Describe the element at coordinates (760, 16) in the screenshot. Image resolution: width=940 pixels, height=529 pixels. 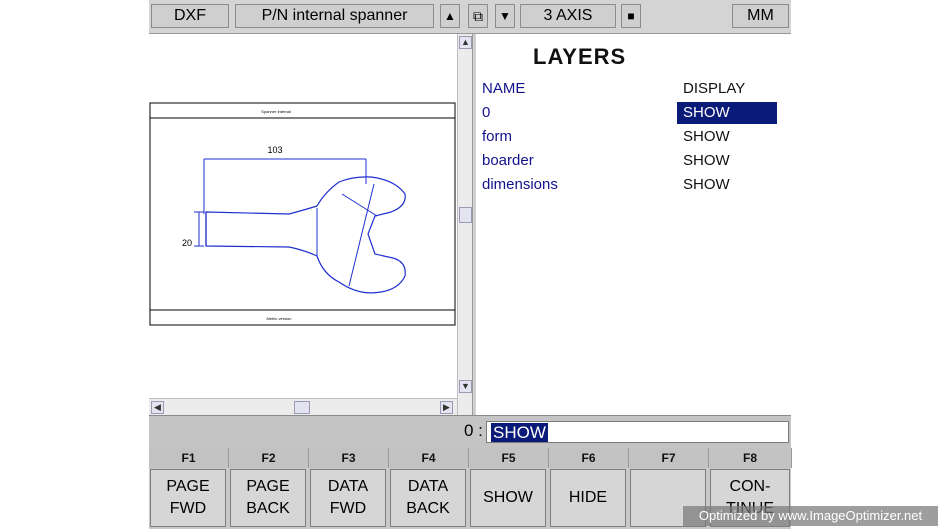
I see `units-button: MM` at that location.